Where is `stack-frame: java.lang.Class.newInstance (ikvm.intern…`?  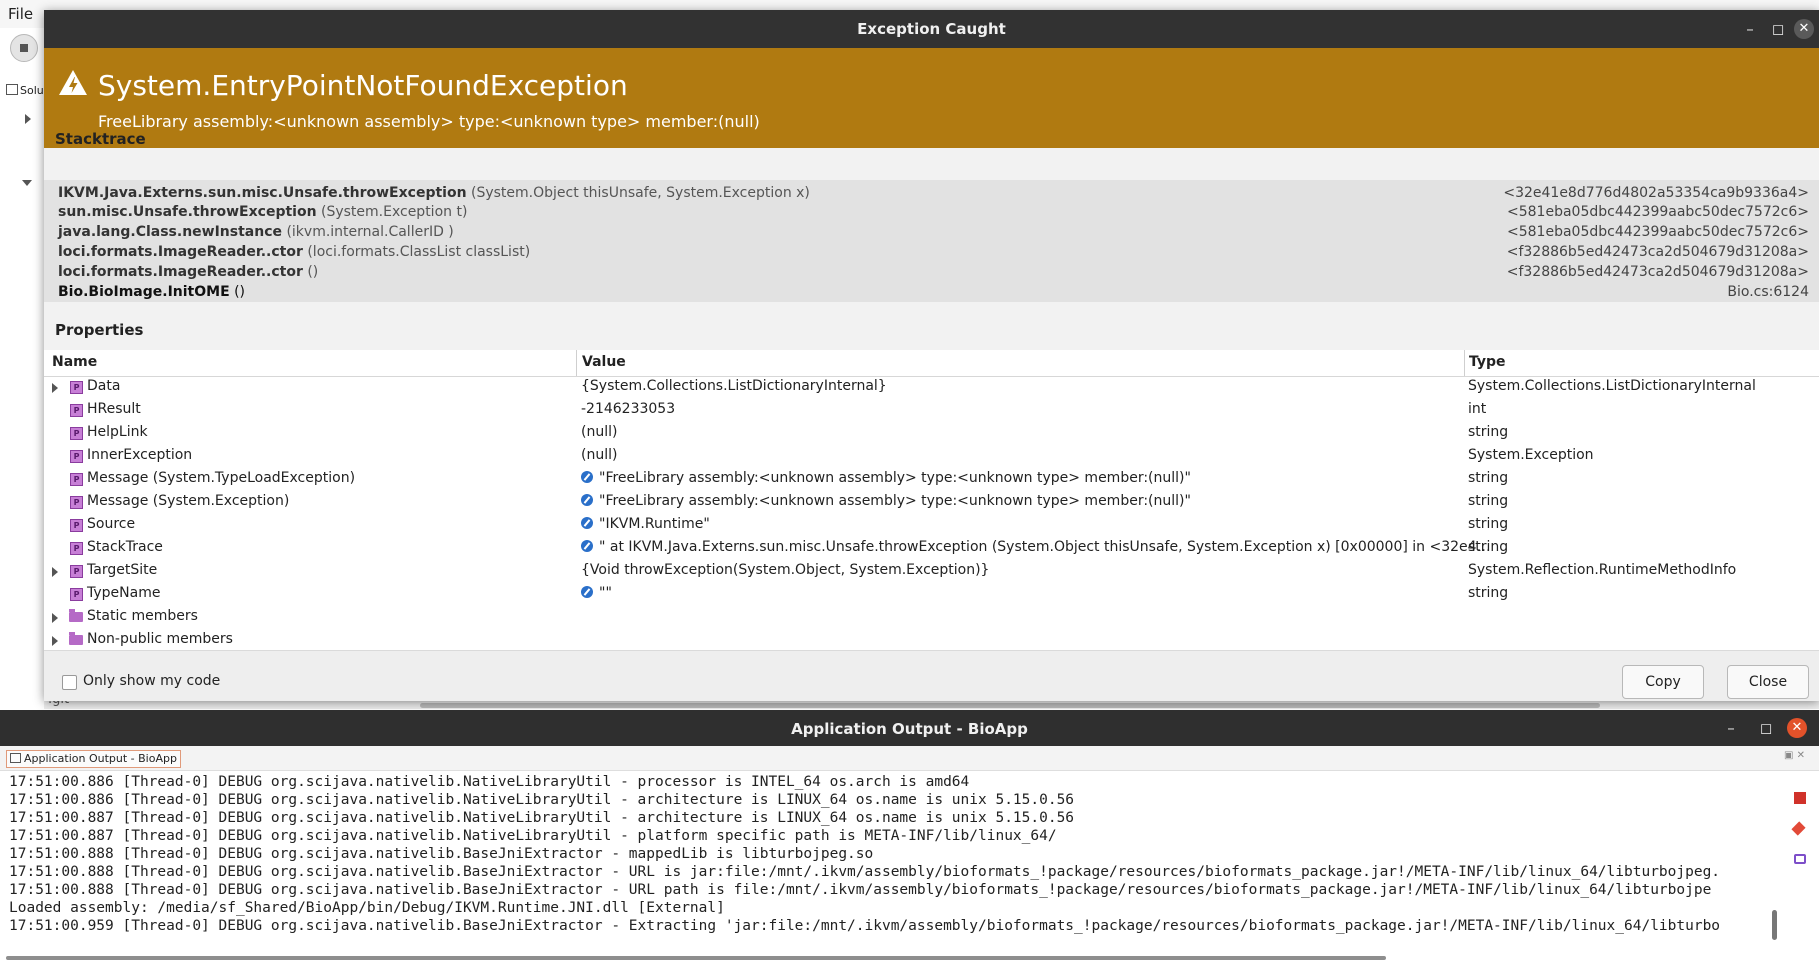 stack-frame: java.lang.Class.newInstance (ikvm.intern… is located at coordinates (933, 234).